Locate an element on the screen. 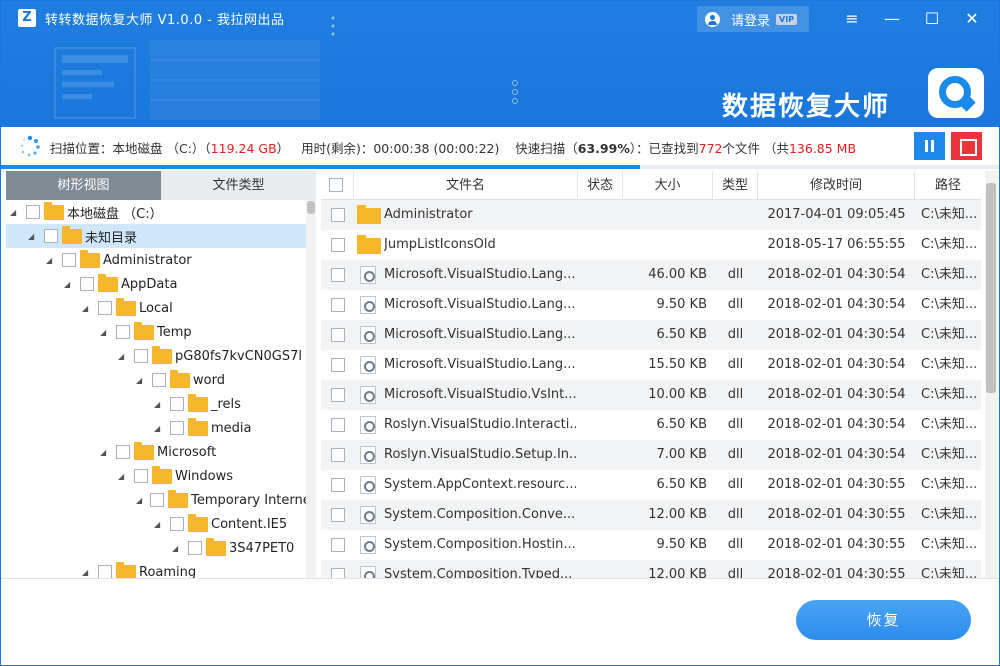  tree-node: ◢ _rels is located at coordinates (156, 404).